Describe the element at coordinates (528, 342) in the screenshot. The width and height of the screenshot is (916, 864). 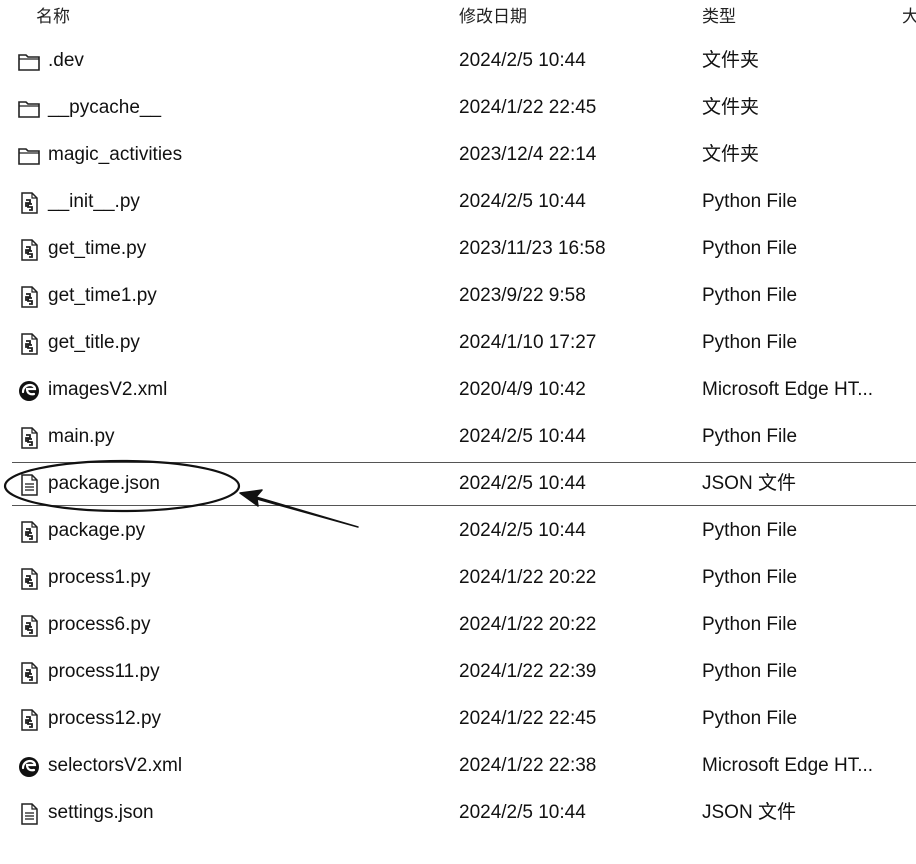
I see `file-date-modified: 2024/1/10 17:27` at that location.